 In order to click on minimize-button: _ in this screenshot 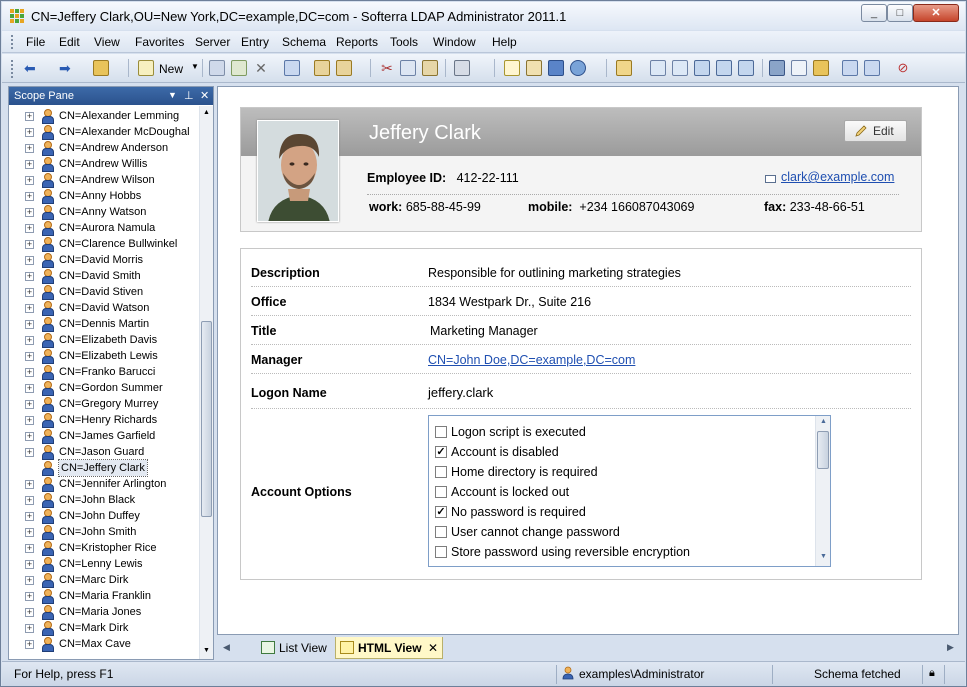, I will do `click(874, 13)`.